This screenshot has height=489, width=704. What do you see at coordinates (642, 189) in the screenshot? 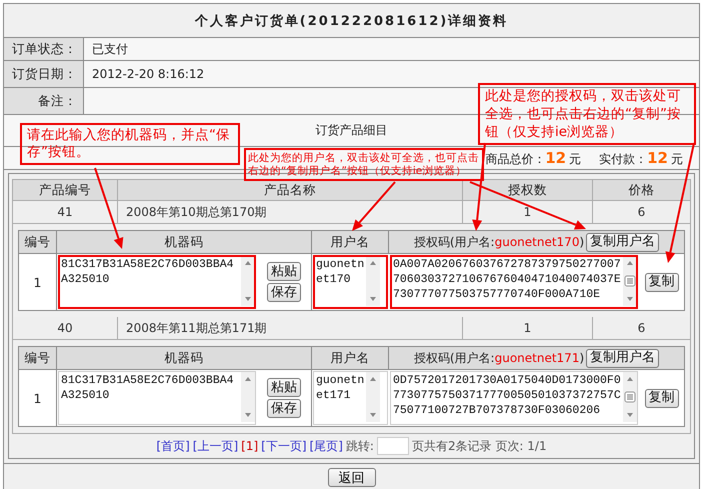
I see `column-header: 价格` at bounding box center [642, 189].